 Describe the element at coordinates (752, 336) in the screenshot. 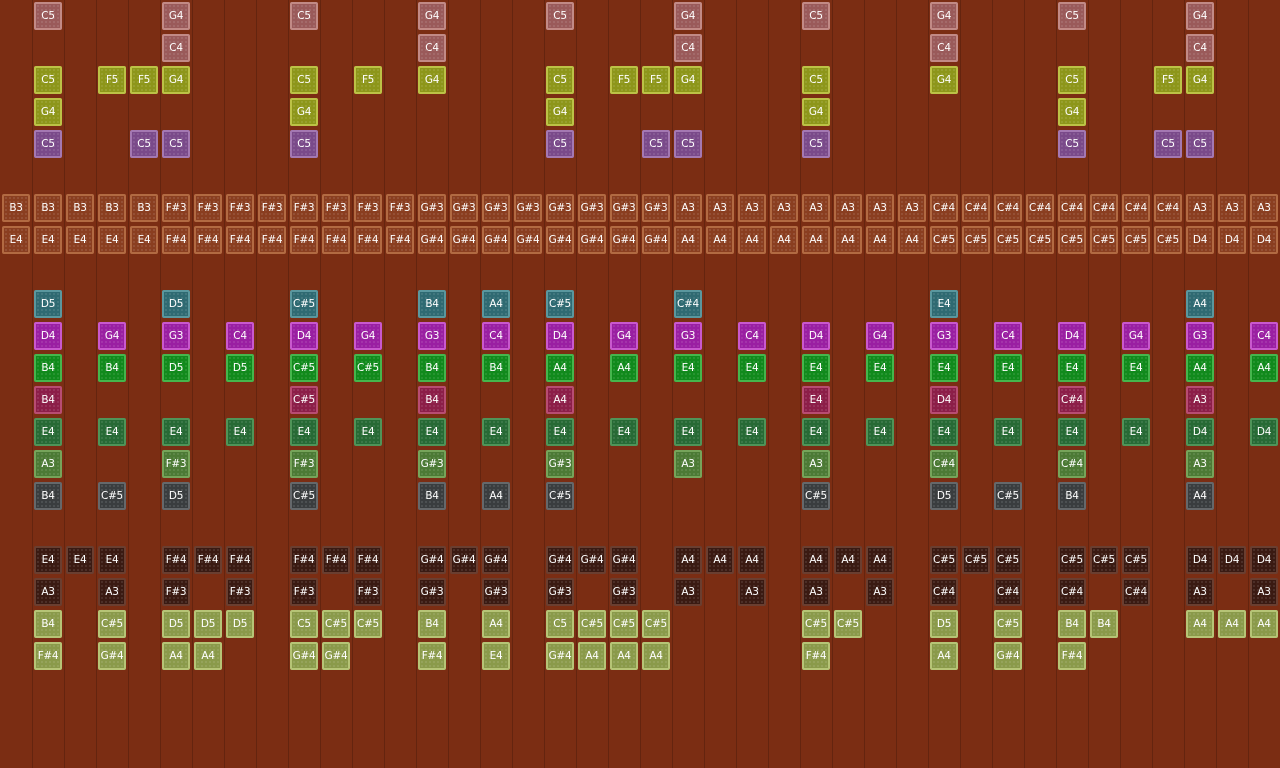

I see `note-block: C4` at that location.